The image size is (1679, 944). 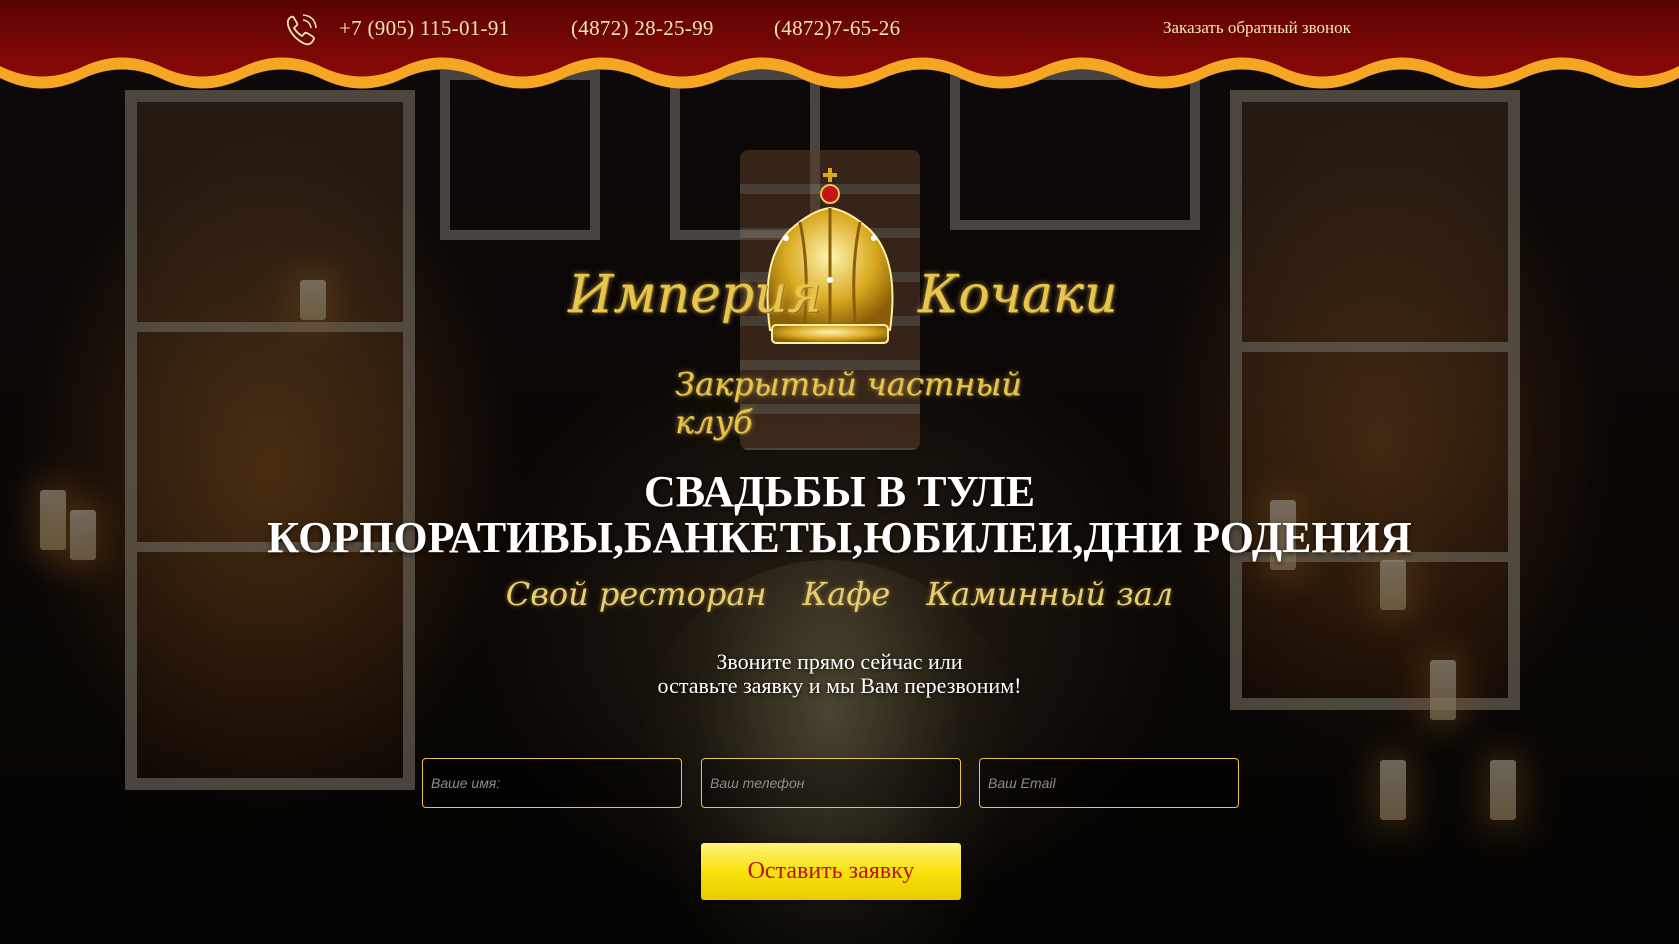 I want to click on venue-list: Свой ресторан Кафе Каминный зал, so click(x=839, y=594).